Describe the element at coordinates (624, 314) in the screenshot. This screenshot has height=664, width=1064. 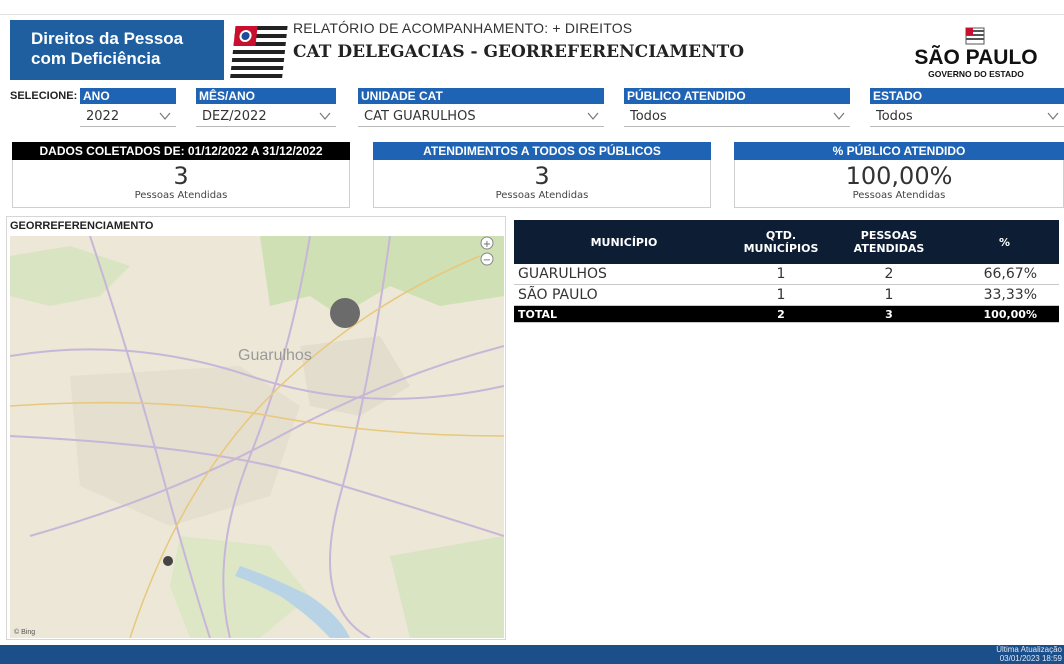
I see `total-label: TOTAL` at that location.